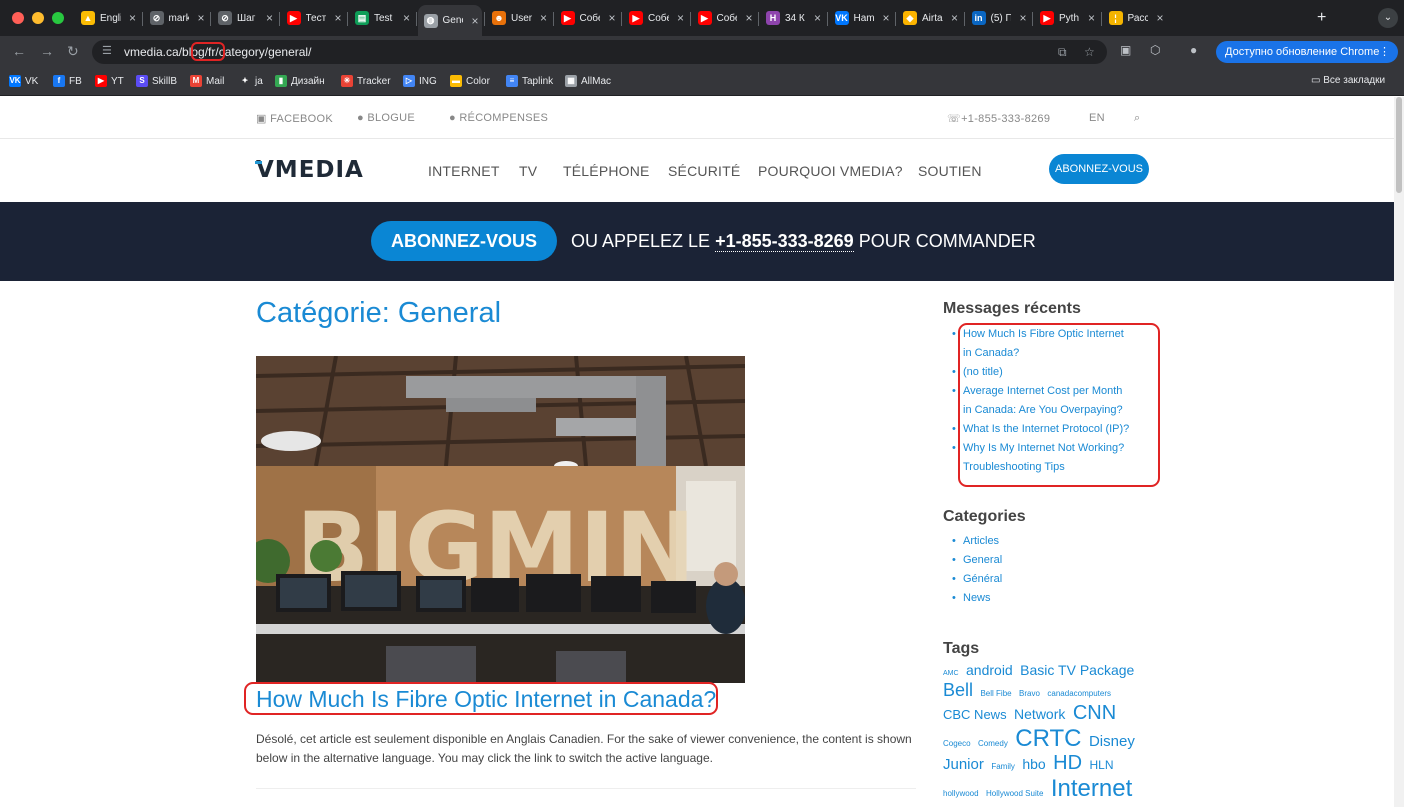 The height and width of the screenshot is (807, 1404). Describe the element at coordinates (500, 519) in the screenshot. I see `post-featured-image: BIGMIN` at that location.